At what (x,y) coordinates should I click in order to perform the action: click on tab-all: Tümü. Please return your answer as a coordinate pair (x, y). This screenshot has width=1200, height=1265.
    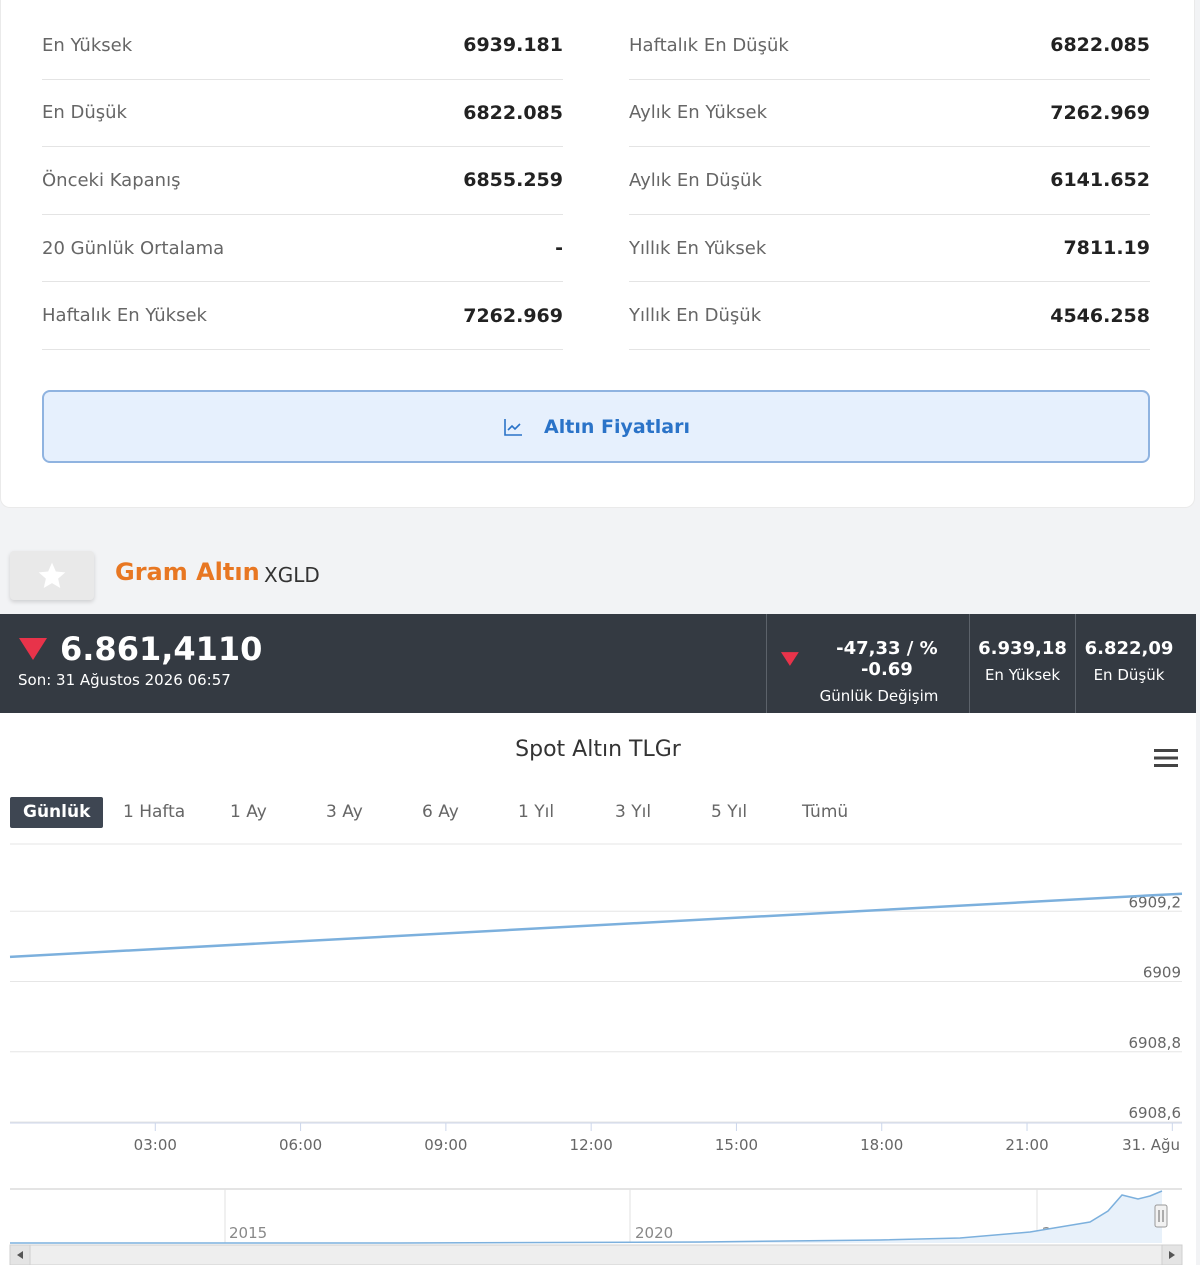
    Looking at the image, I should click on (825, 812).